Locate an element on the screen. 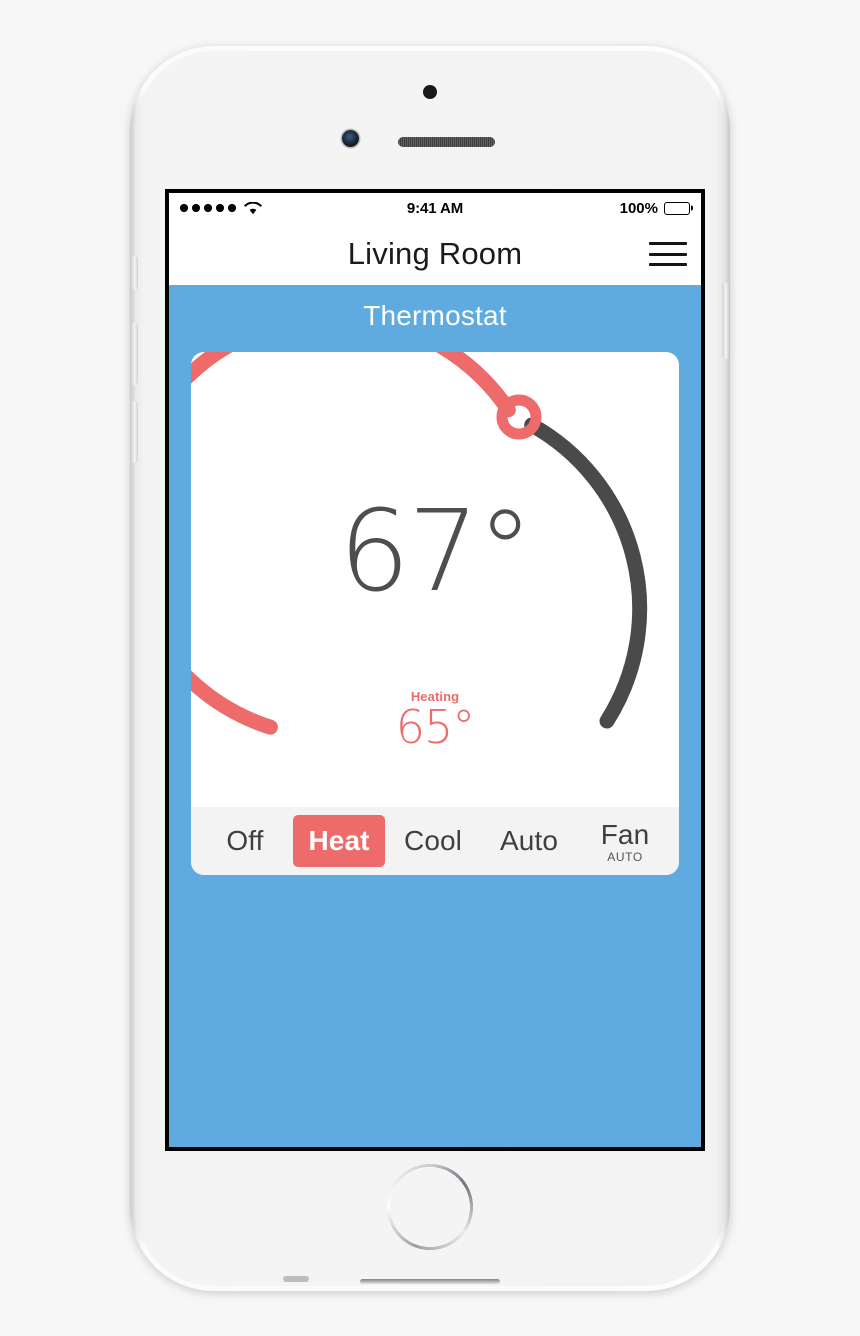  mode-button-label: Cool is located at coordinates (433, 840).